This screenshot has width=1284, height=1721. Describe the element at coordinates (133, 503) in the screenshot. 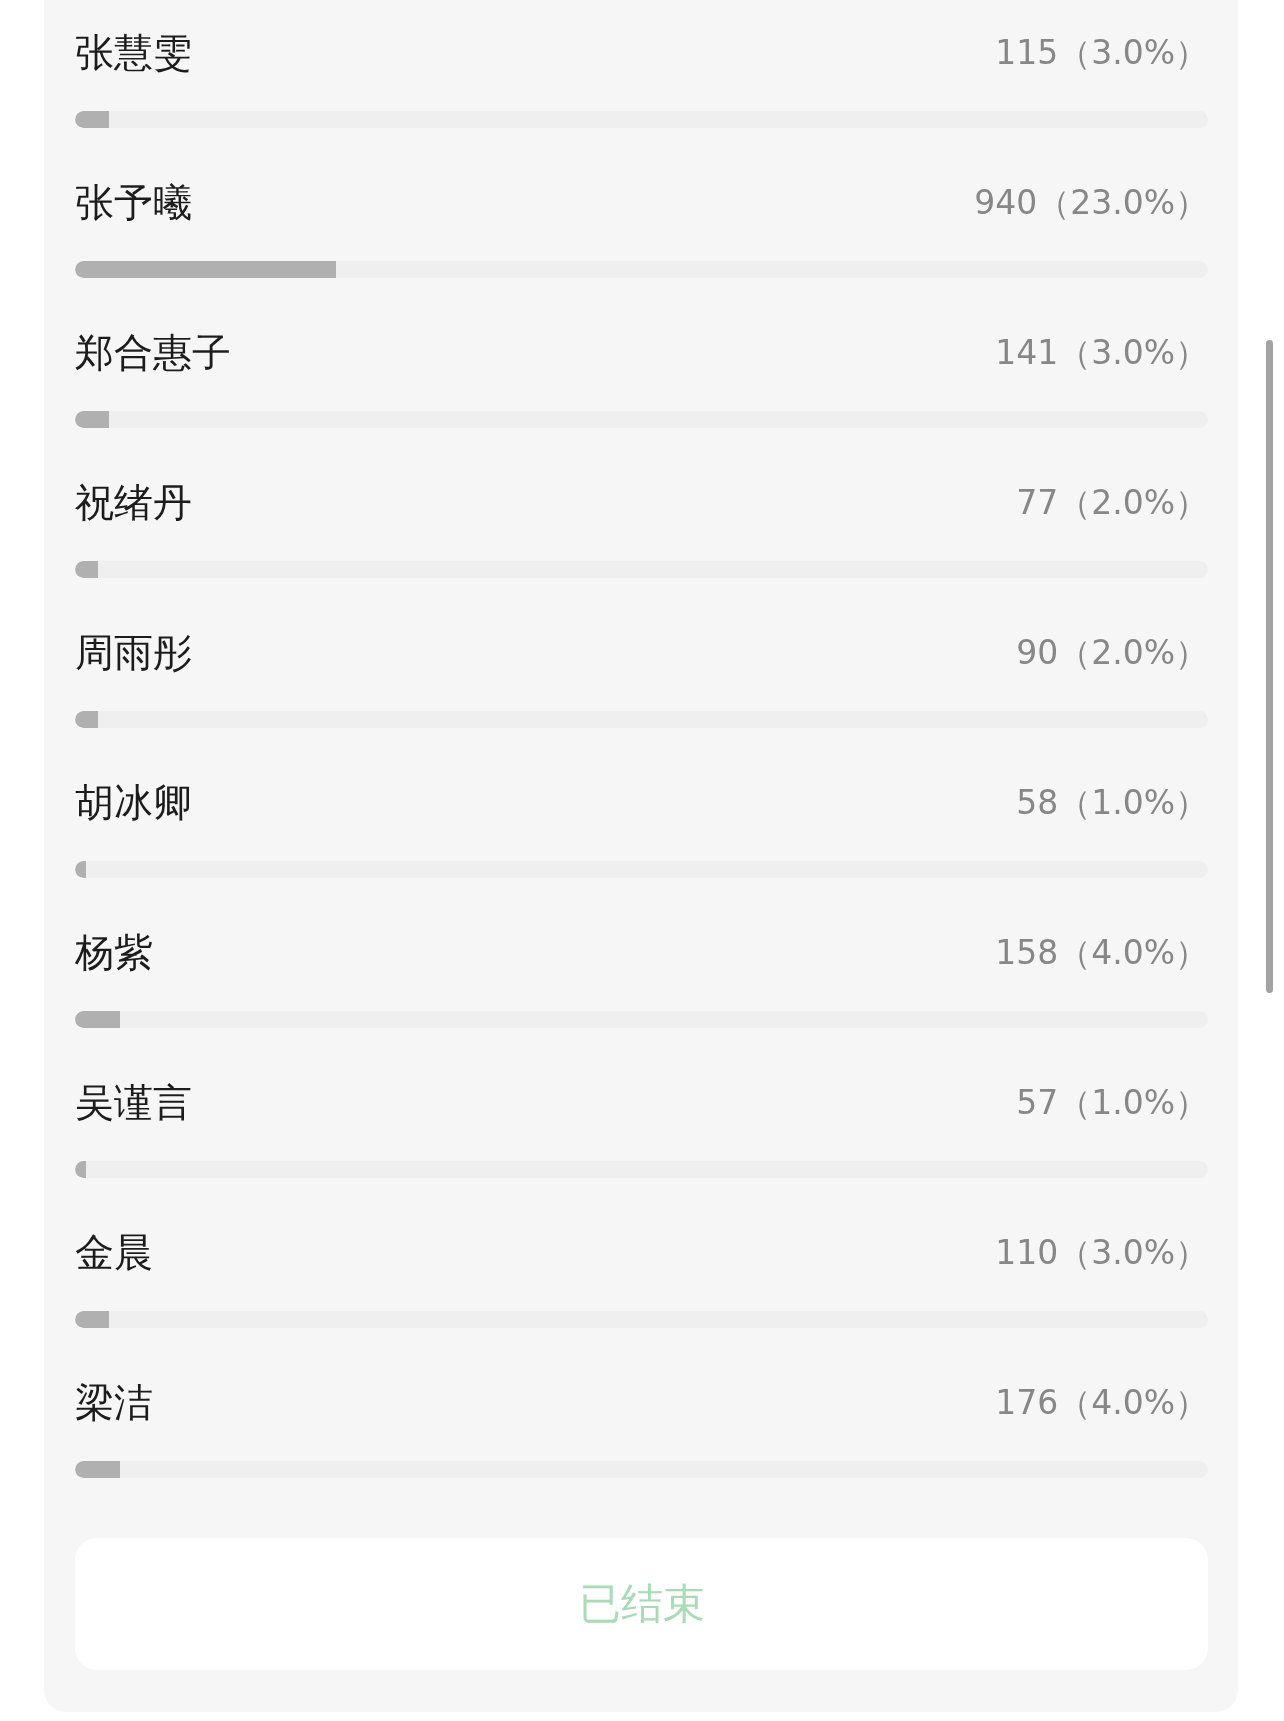

I see `option-name: 祝绪丹` at that location.